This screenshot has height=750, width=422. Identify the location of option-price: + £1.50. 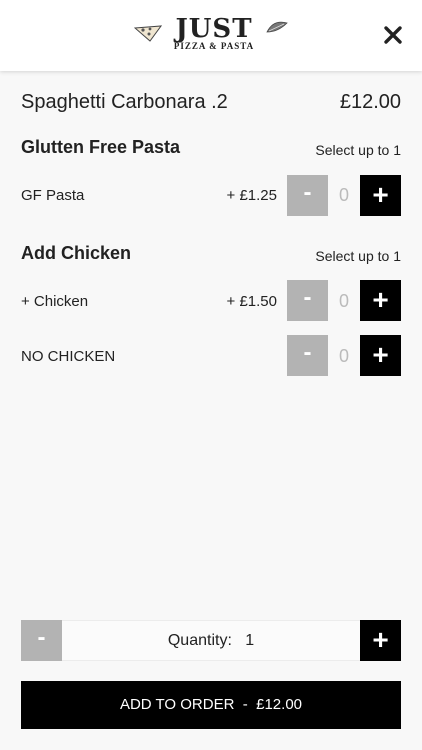
(251, 301).